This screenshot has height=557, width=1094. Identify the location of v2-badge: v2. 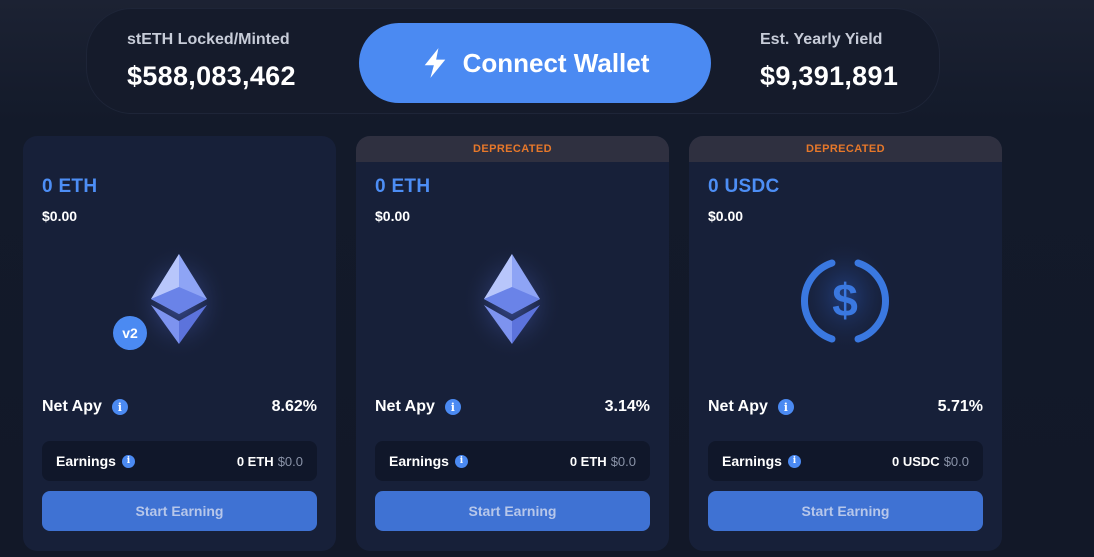
(130, 333).